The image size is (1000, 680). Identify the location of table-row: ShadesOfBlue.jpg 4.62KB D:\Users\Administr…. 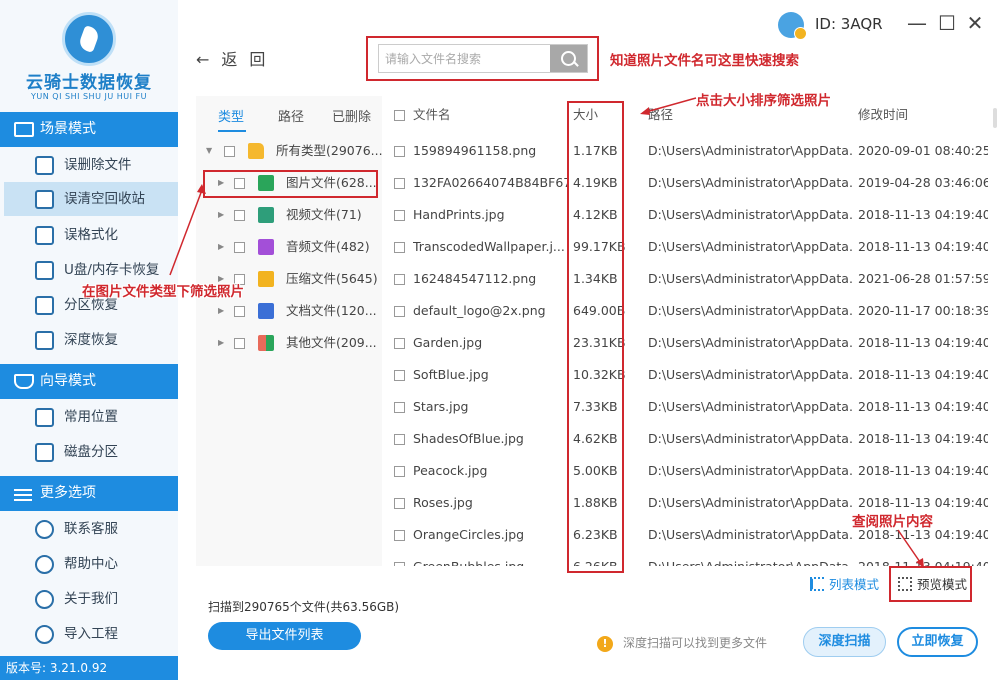
(689, 439).